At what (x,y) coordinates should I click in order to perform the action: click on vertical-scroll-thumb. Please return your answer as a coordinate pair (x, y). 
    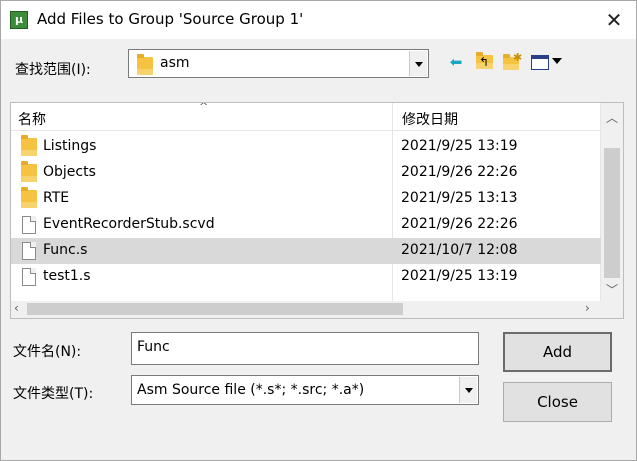
    Looking at the image, I should click on (612, 213).